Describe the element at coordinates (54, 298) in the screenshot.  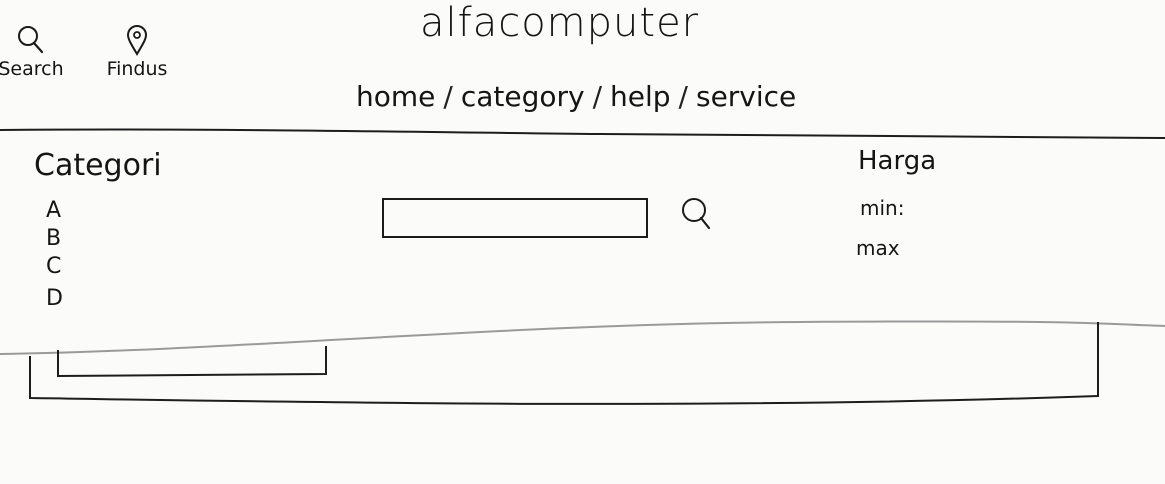
I see `category-item-d: D` at that location.